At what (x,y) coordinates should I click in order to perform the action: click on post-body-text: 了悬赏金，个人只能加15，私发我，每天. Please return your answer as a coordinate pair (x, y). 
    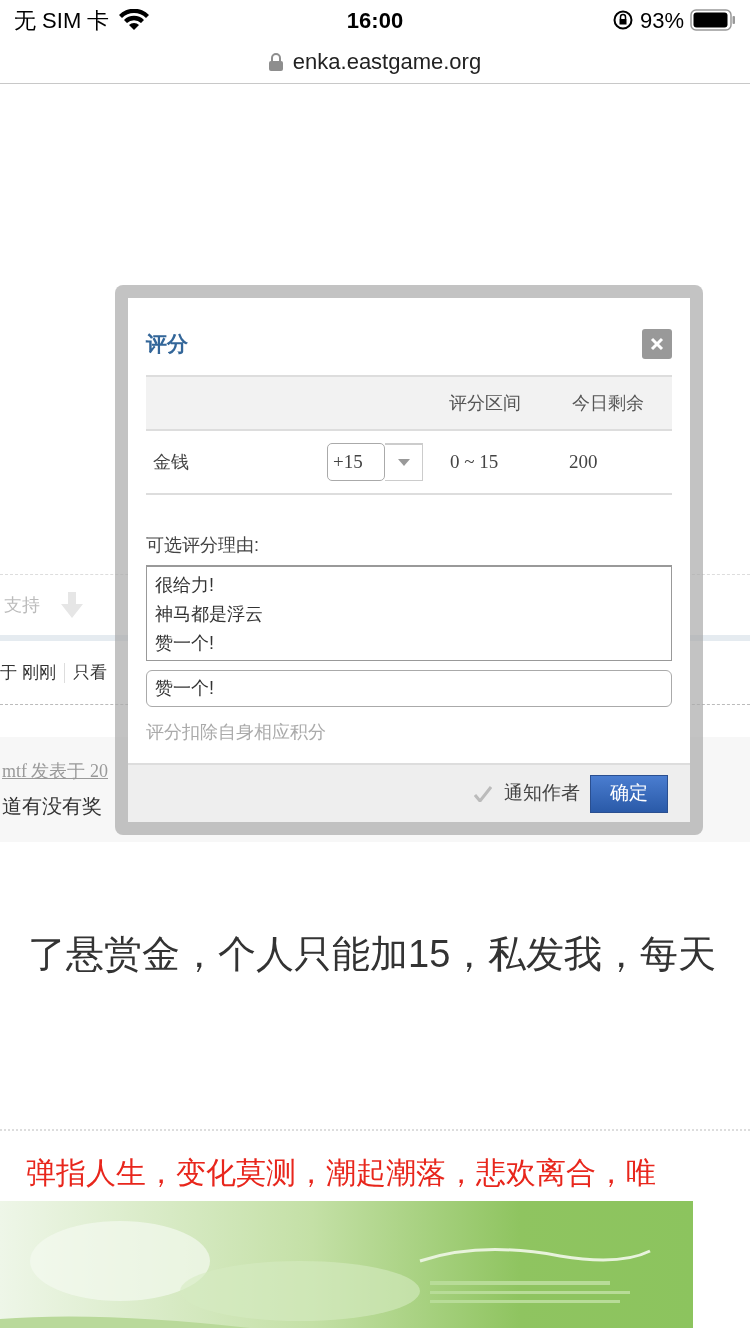
    Looking at the image, I should click on (372, 954).